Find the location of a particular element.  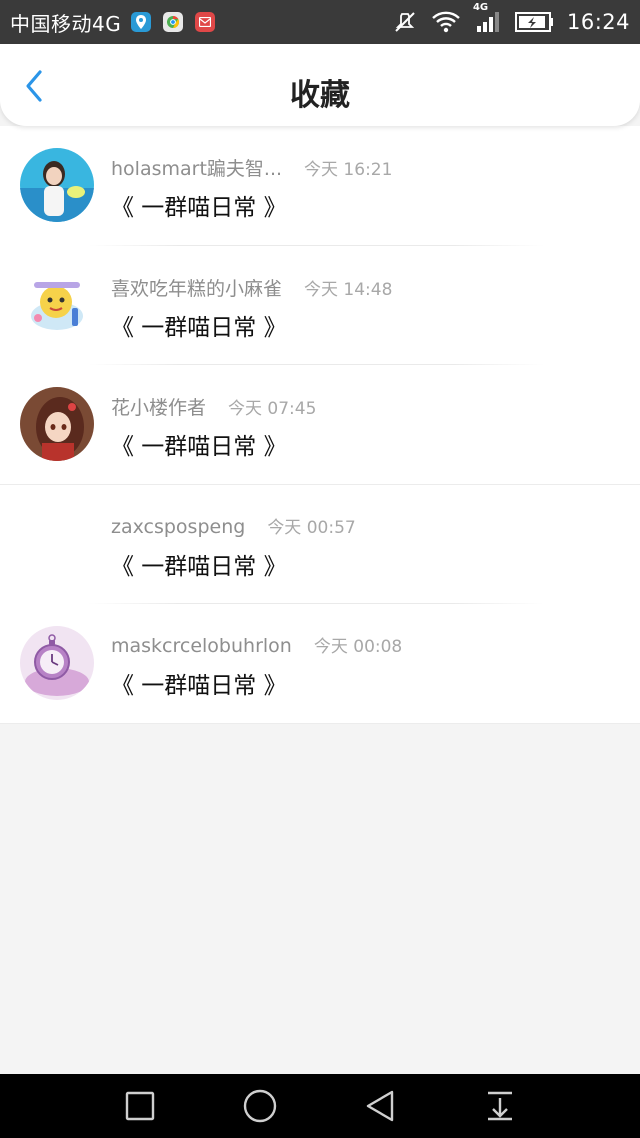

recent-apps-button is located at coordinates (140, 1106).